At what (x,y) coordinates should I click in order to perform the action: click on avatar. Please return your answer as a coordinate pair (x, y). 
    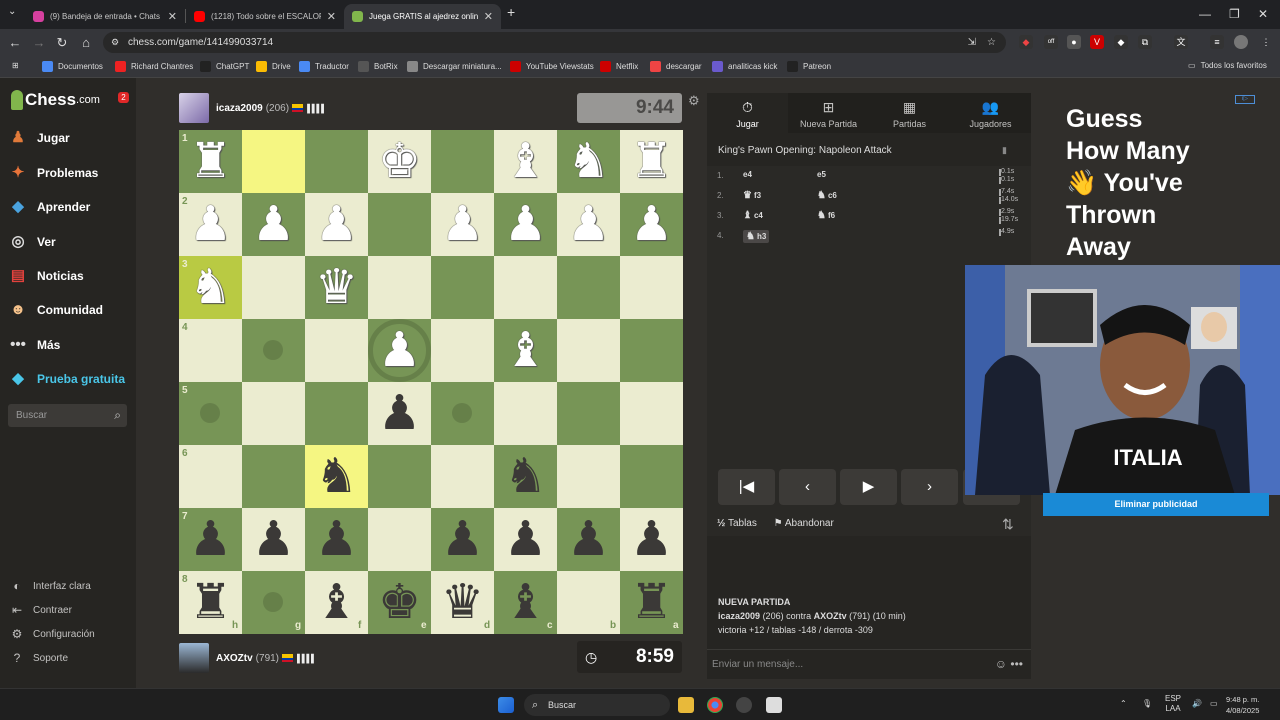
    Looking at the image, I should click on (194, 108).